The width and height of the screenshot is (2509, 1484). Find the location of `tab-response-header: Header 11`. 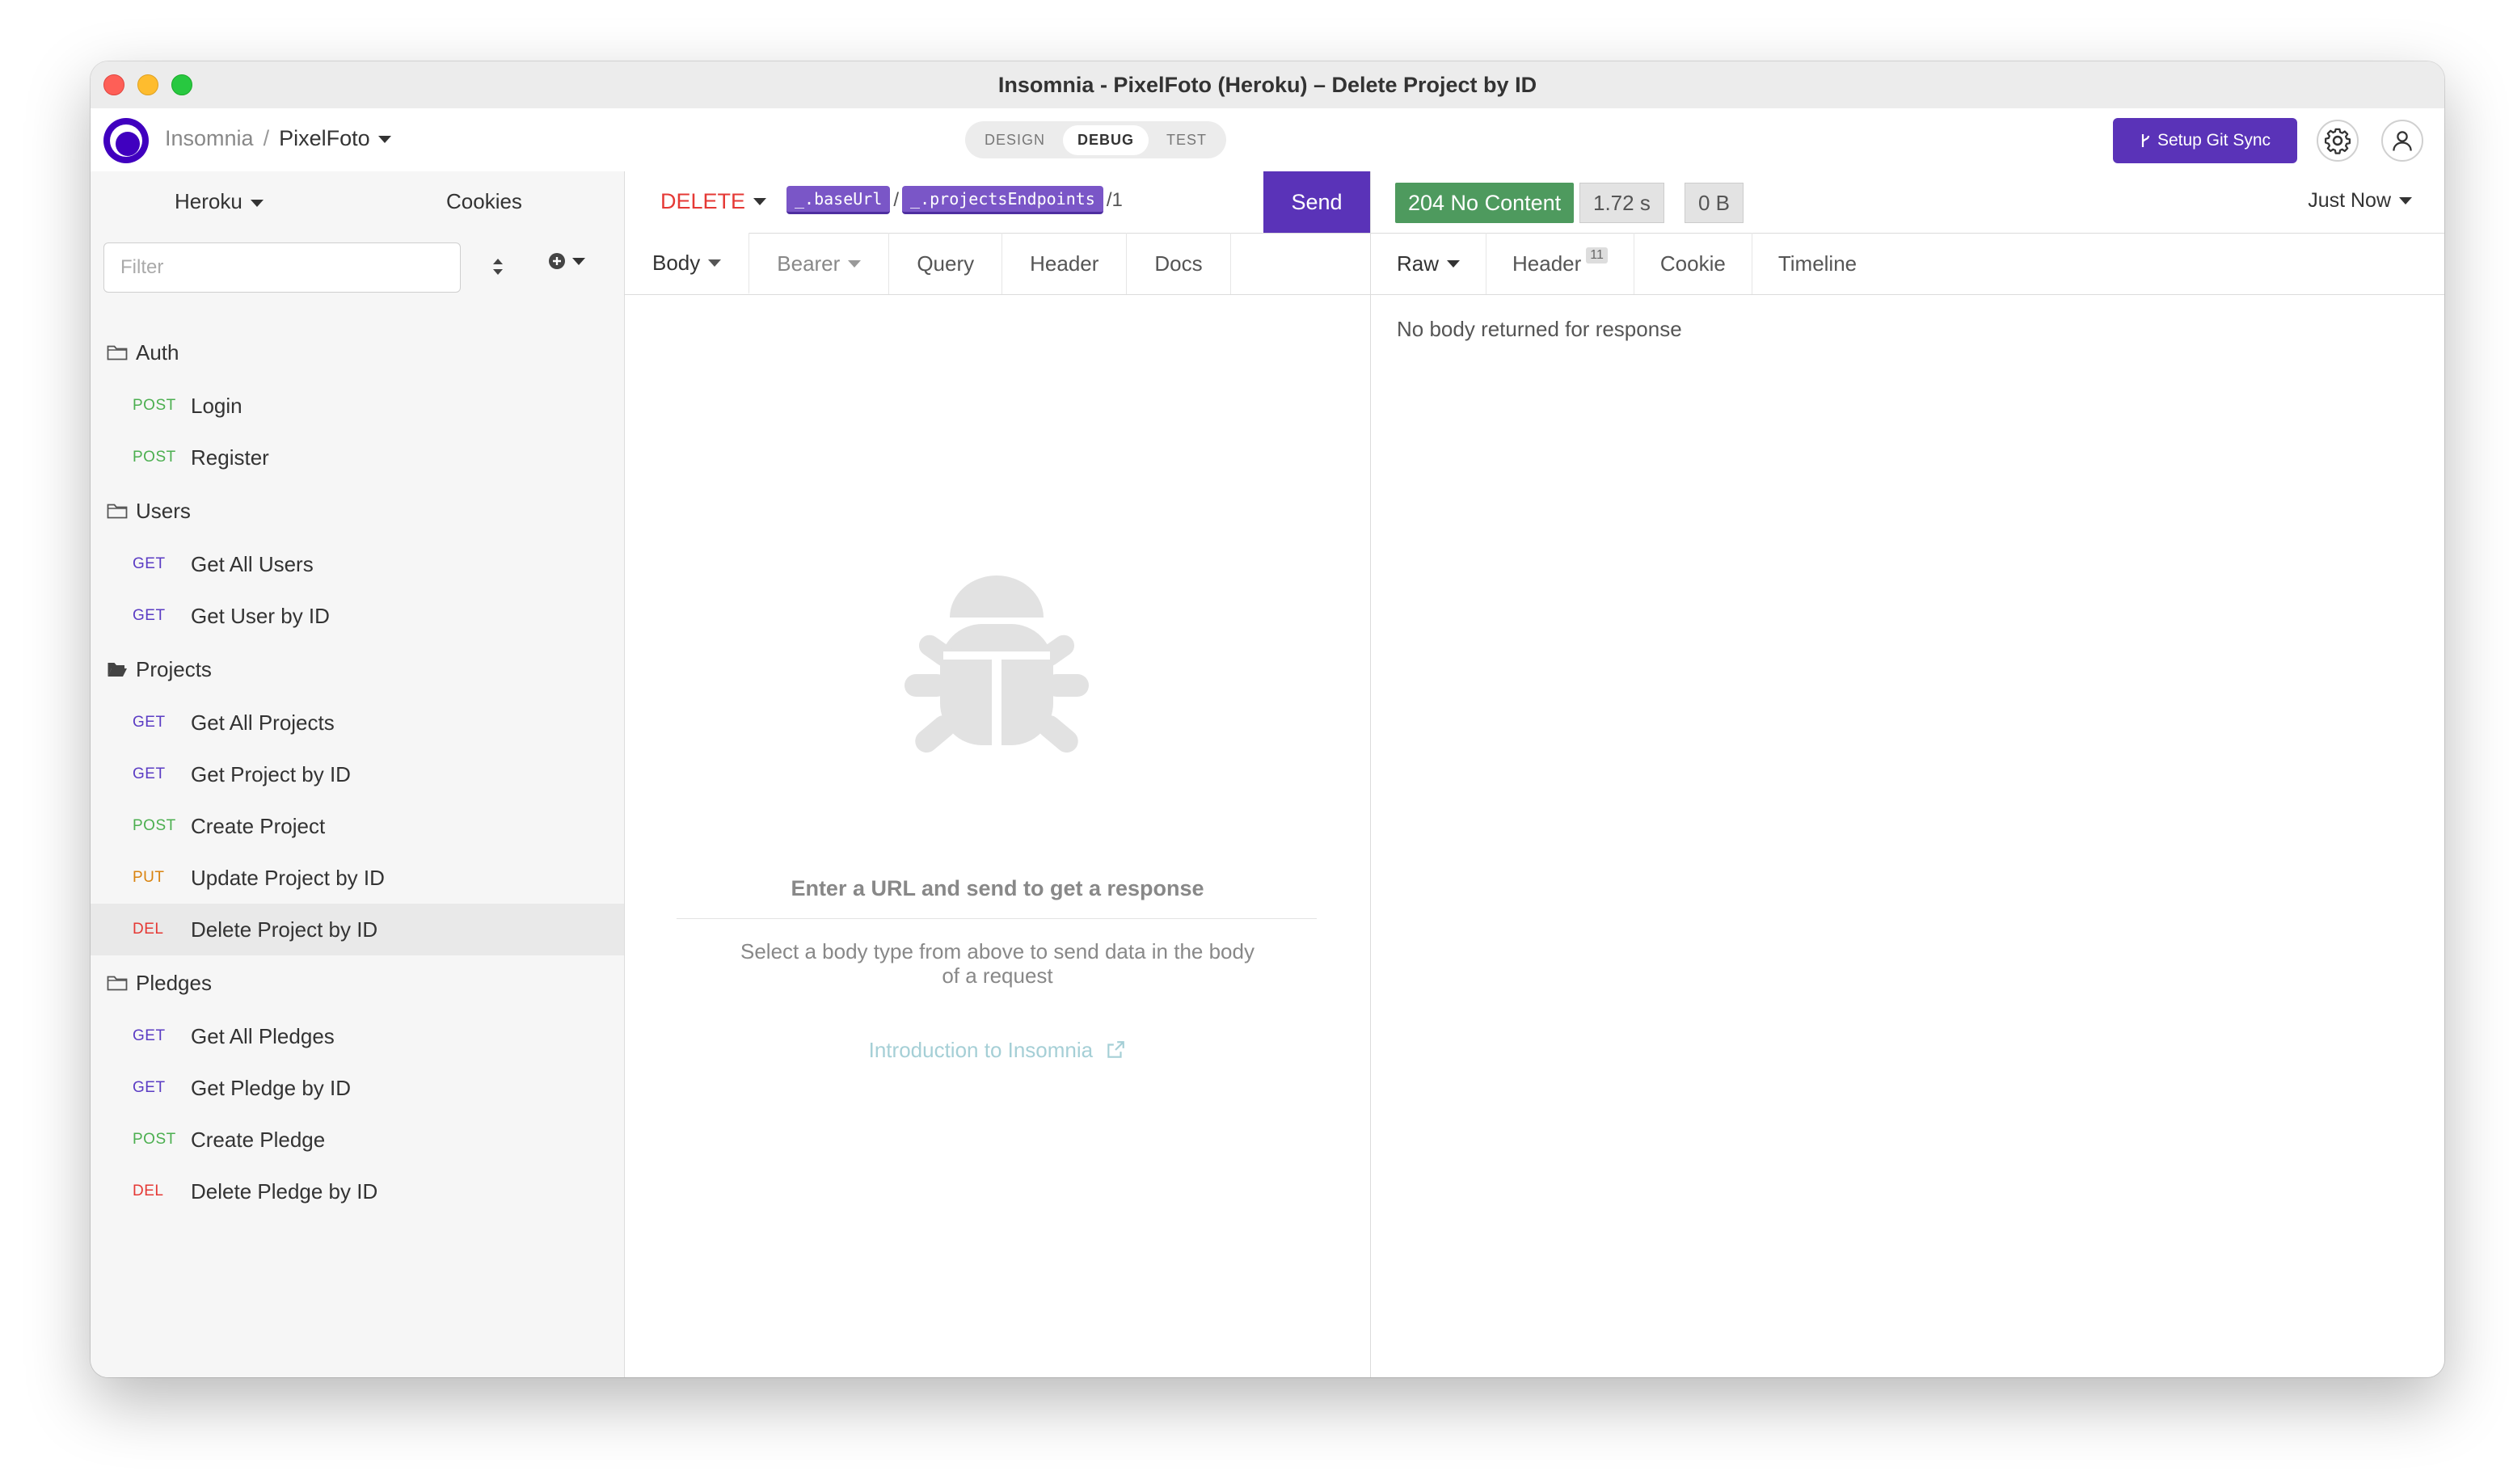

tab-response-header: Header 11 is located at coordinates (1560, 263).